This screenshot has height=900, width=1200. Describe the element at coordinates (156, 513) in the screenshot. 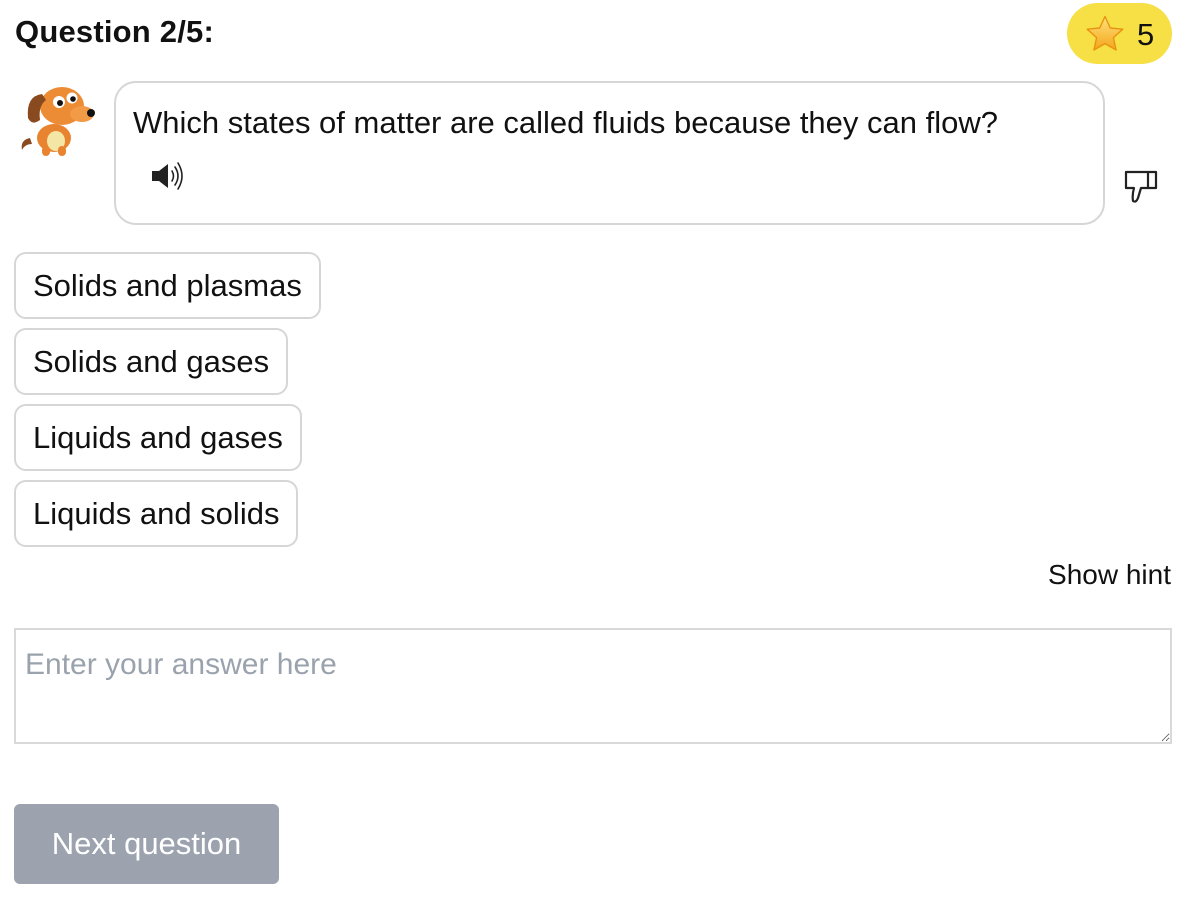

I see `option-liquids-and-solids: Liquids and solids` at that location.